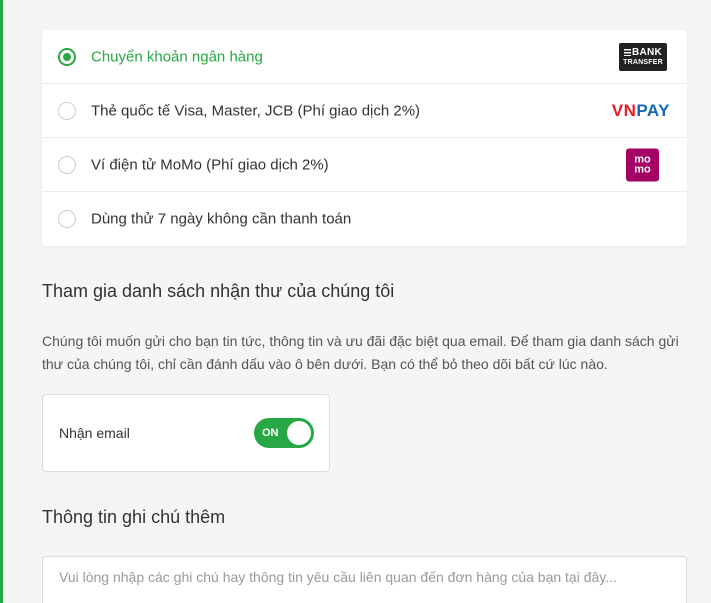  What do you see at coordinates (67, 110) in the screenshot?
I see `radio-card` at bounding box center [67, 110].